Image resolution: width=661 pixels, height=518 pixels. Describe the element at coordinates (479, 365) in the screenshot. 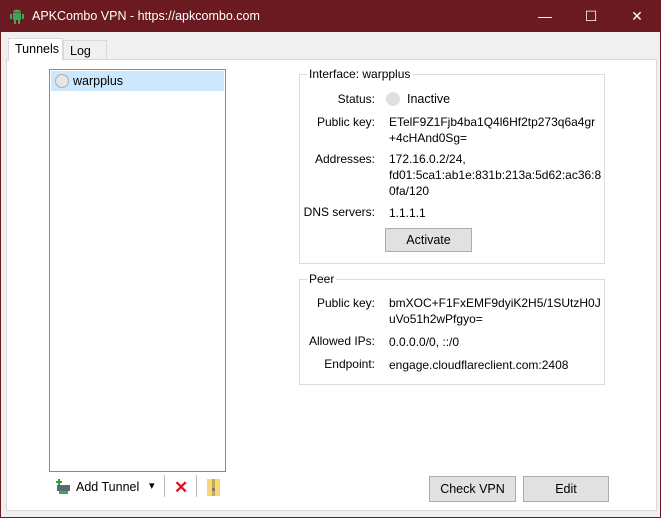

I see `endpoint-value: engage.cloudflareclient.com:2408` at that location.